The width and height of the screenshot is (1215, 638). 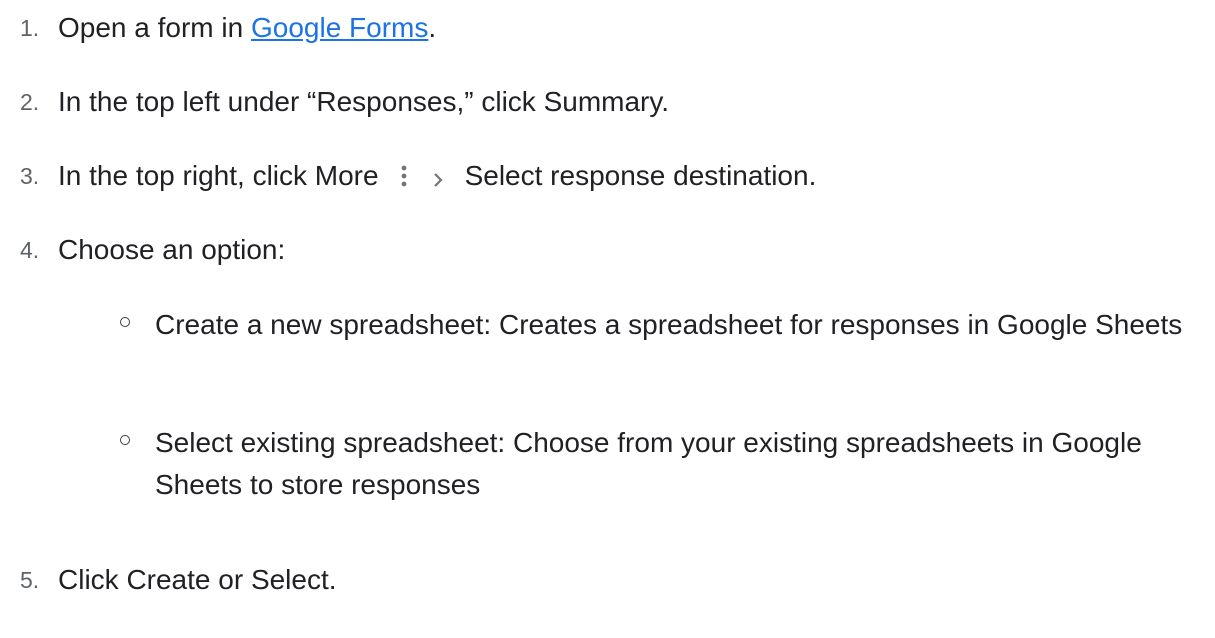 What do you see at coordinates (154, 27) in the screenshot?
I see `step-text-before: Open a form in` at bounding box center [154, 27].